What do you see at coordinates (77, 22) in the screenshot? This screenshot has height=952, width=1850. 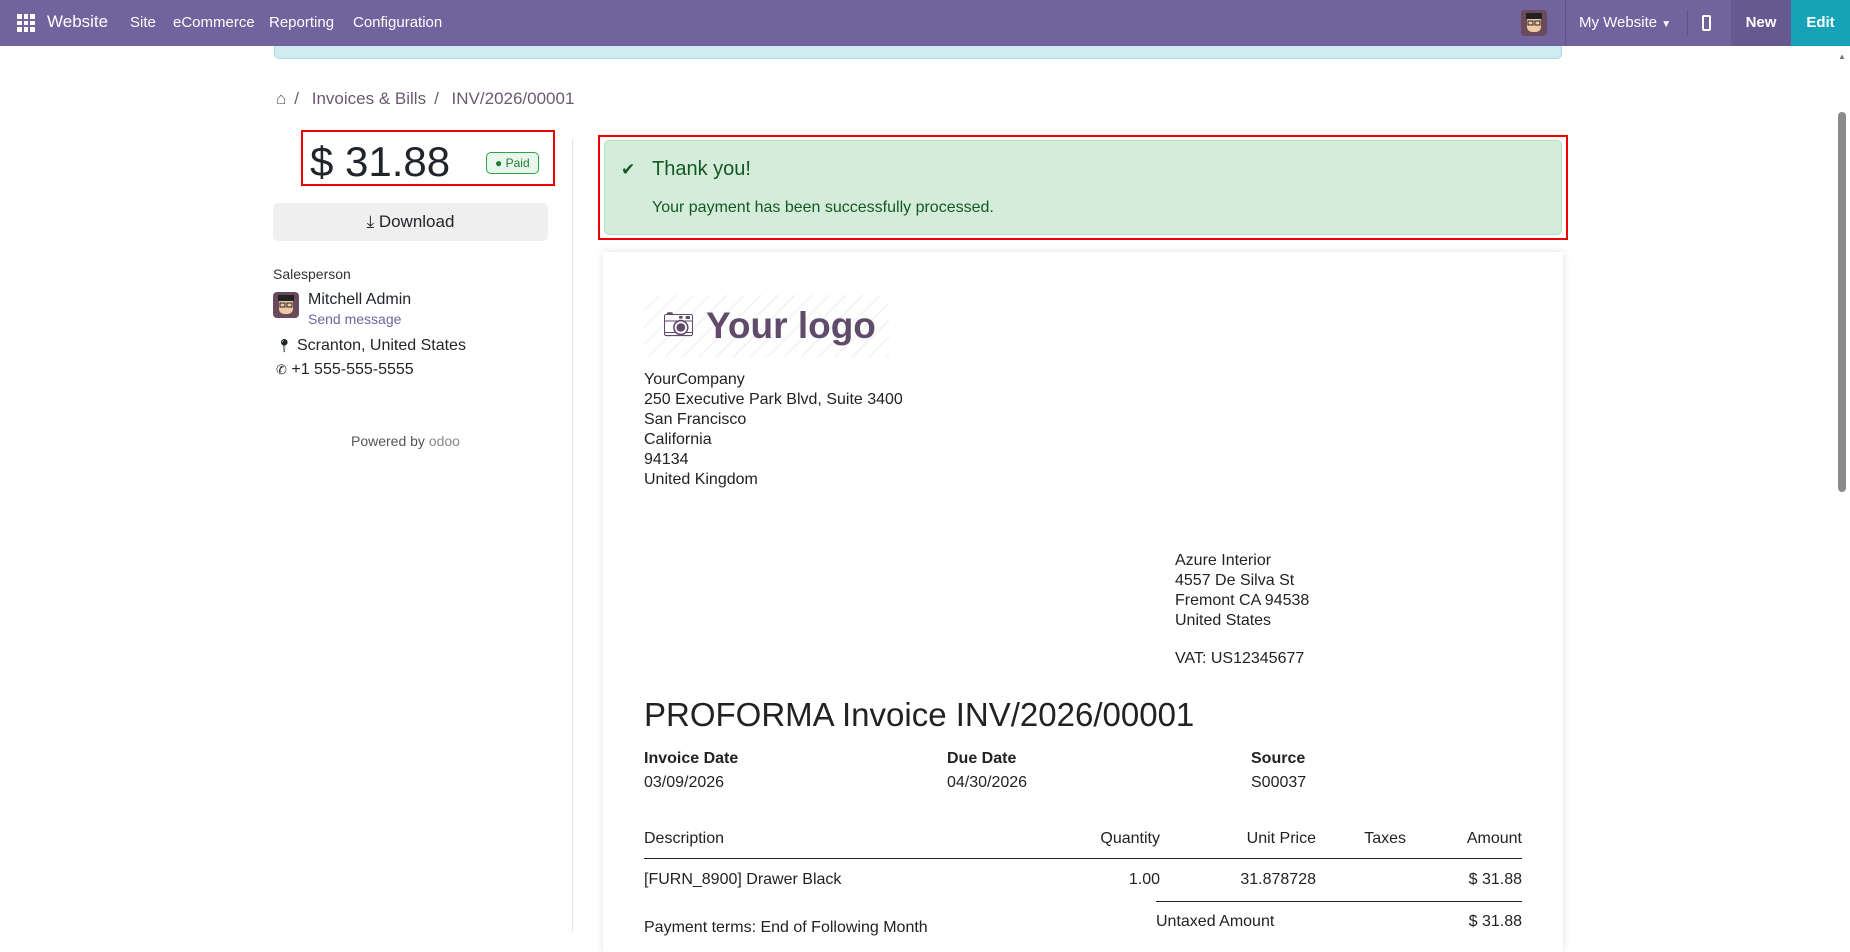 I see `app-name: Website` at bounding box center [77, 22].